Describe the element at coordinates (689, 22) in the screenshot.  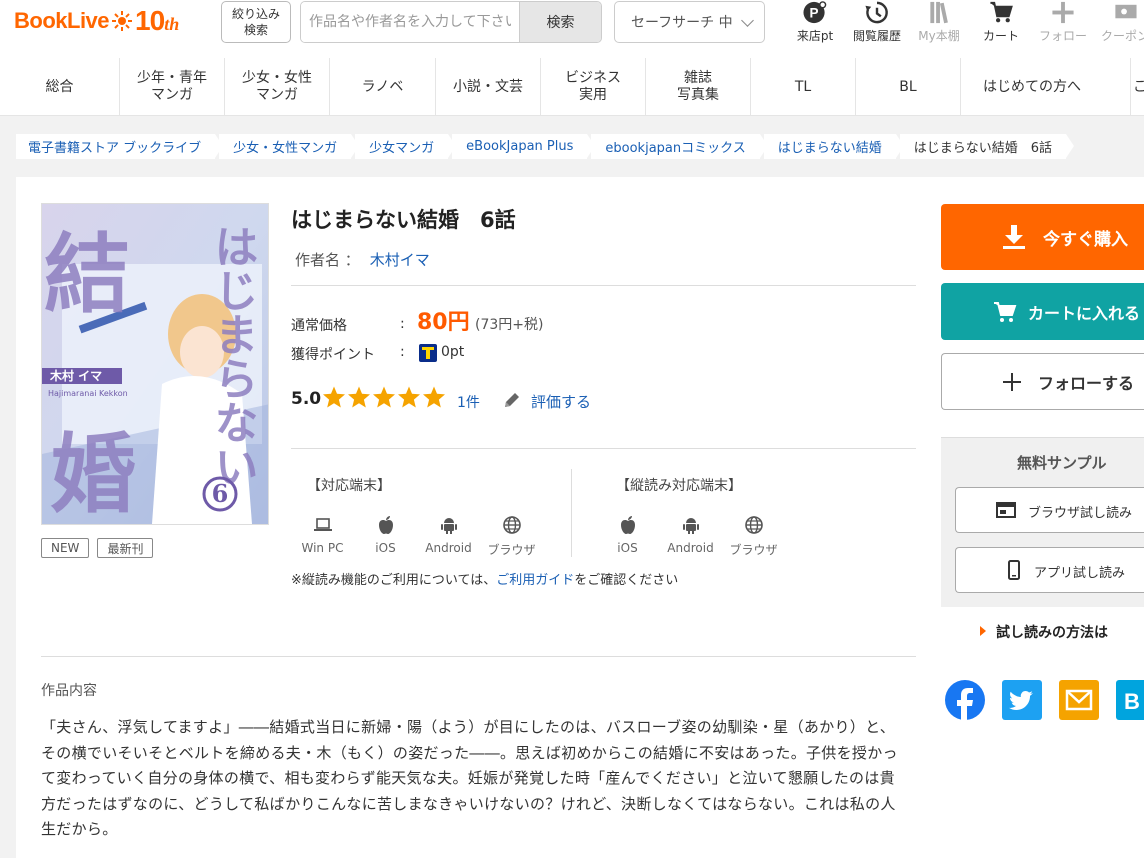
I see `safe-search-select: セーフサーチ 中` at that location.